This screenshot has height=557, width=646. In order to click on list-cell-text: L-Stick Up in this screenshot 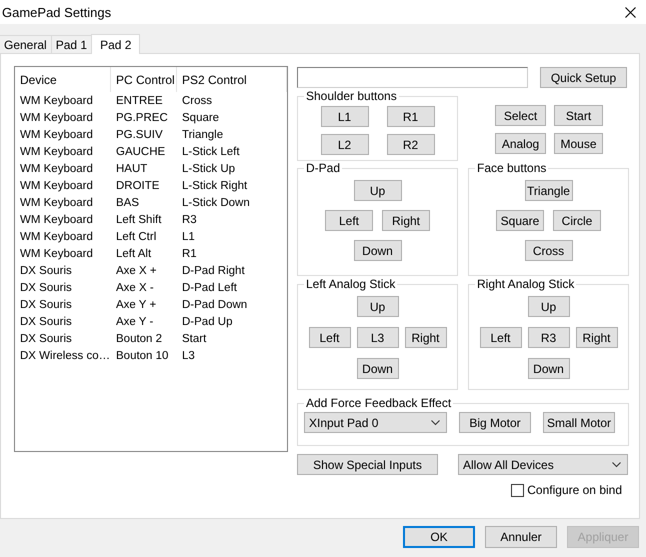, I will do `click(208, 168)`.